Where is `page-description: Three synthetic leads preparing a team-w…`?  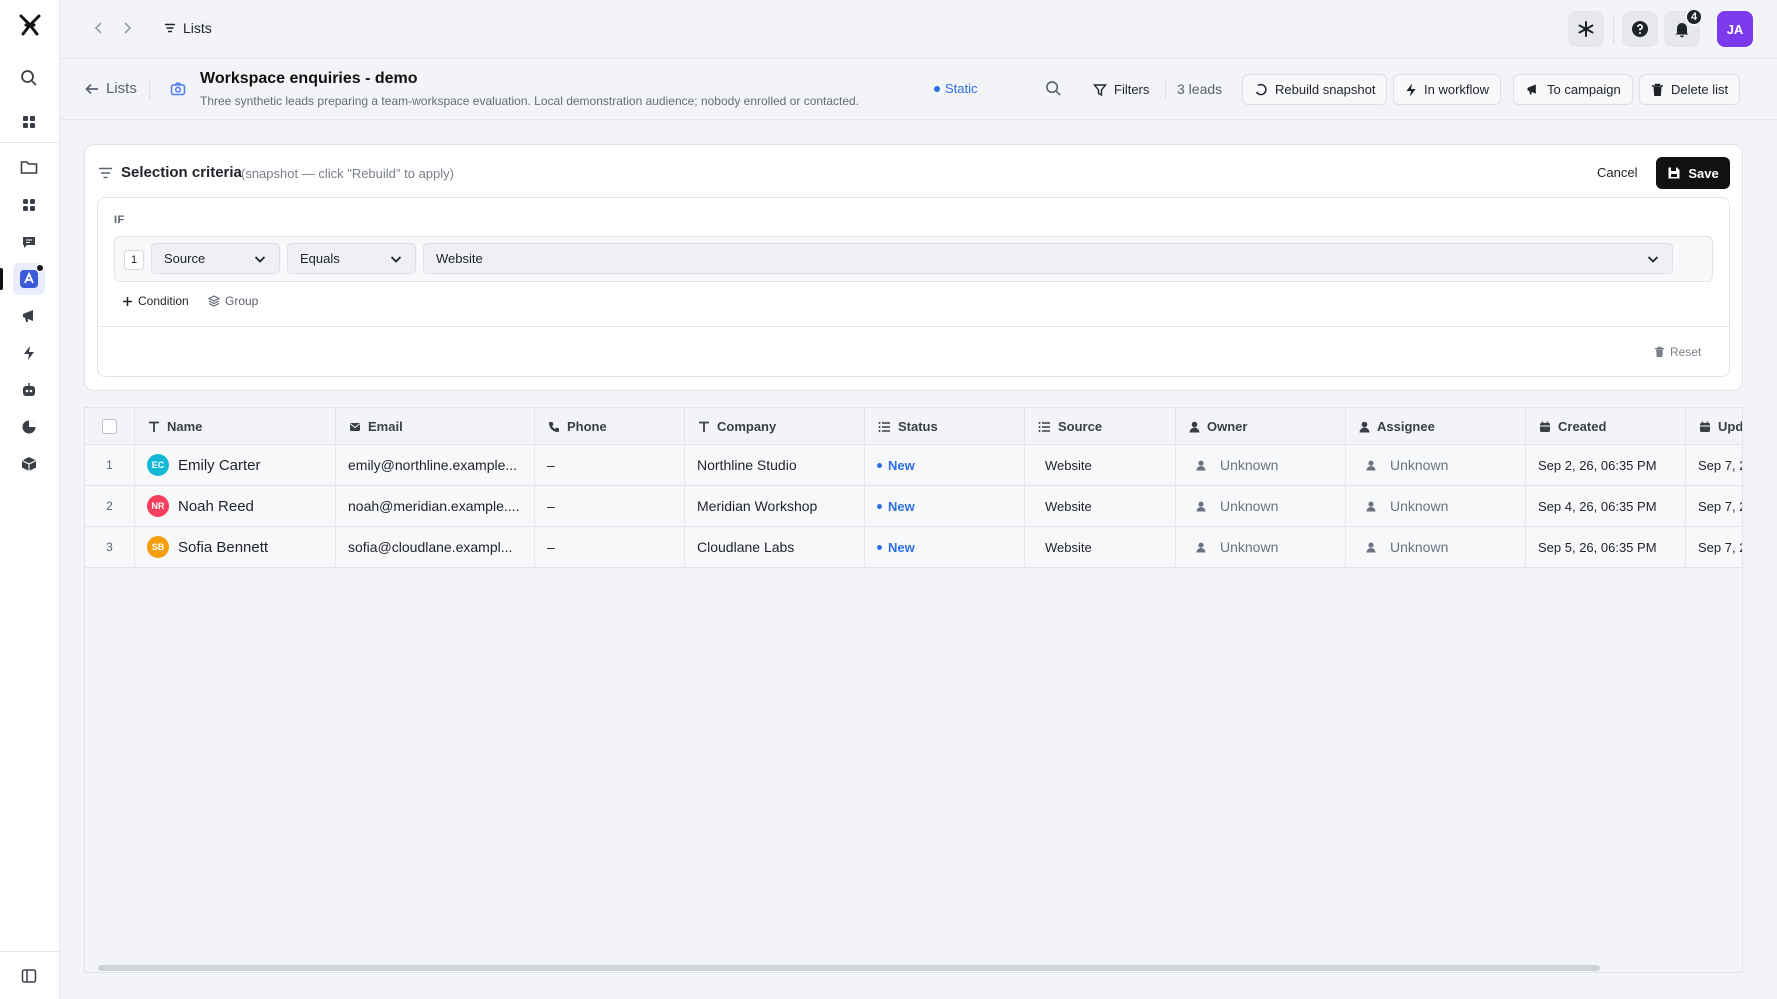 page-description: Three synthetic leads preparing a team-w… is located at coordinates (530, 101).